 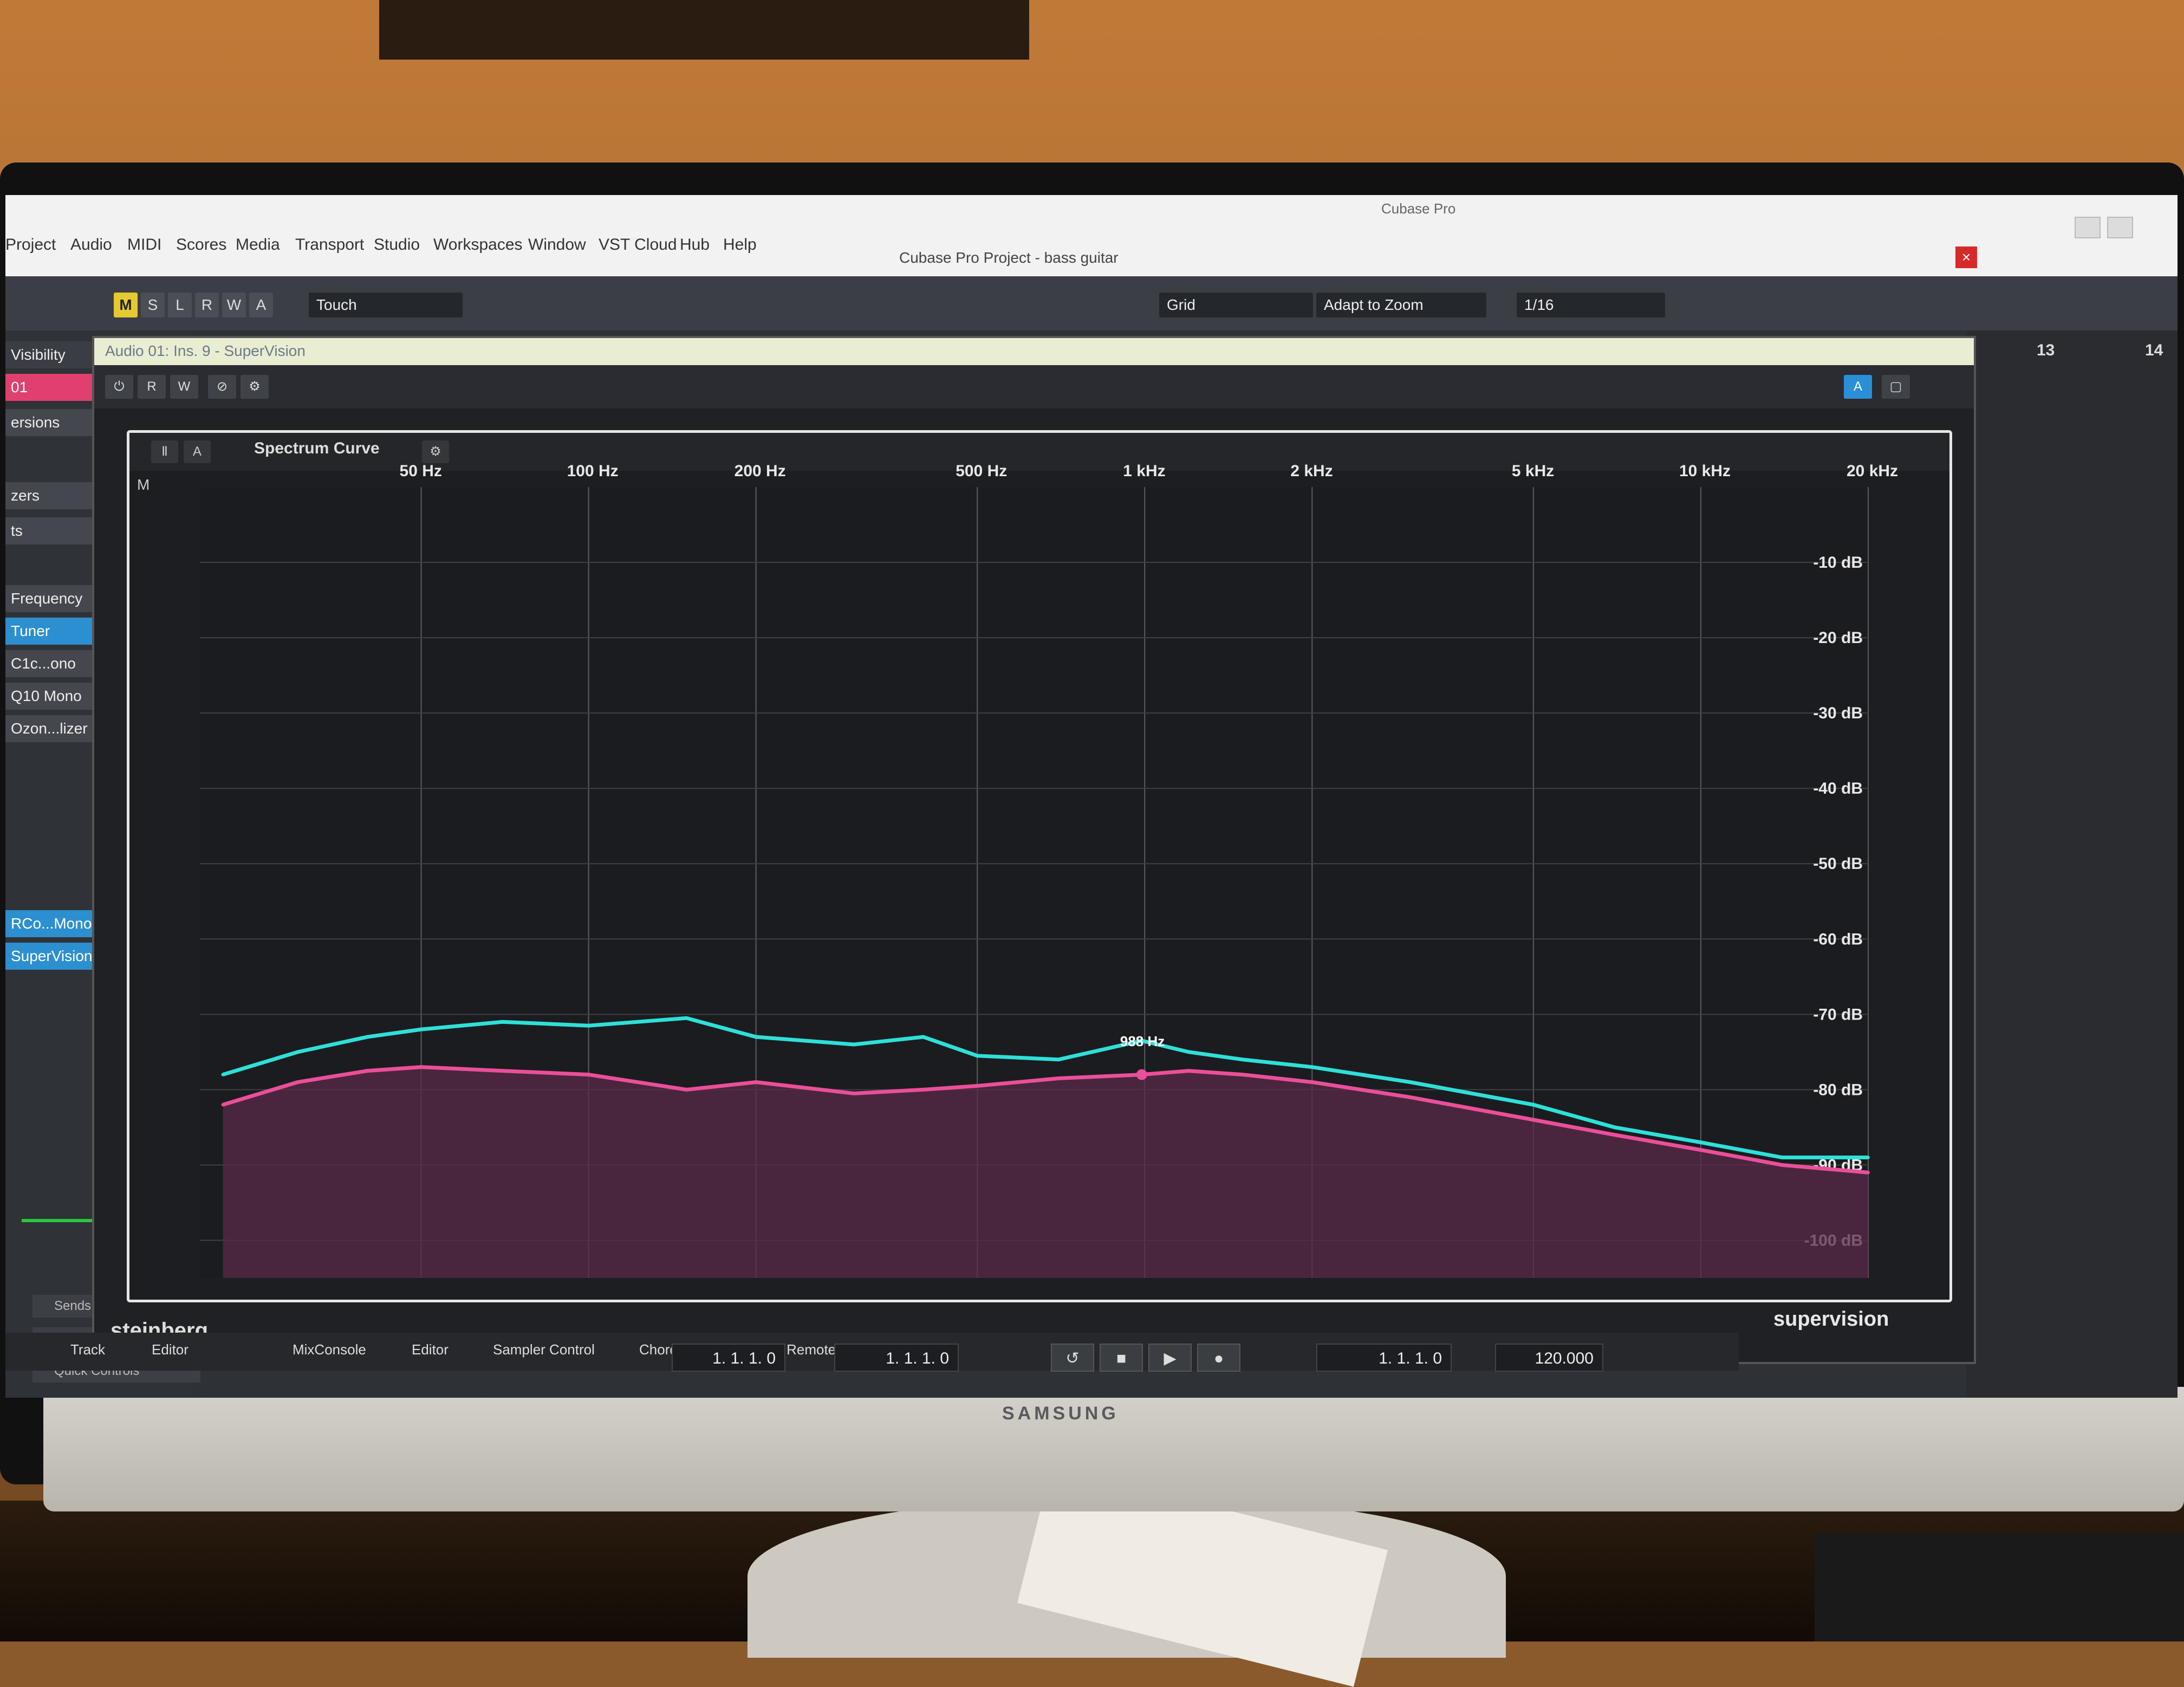 I want to click on y-tick-label: -10 dB, so click(x=1838, y=563).